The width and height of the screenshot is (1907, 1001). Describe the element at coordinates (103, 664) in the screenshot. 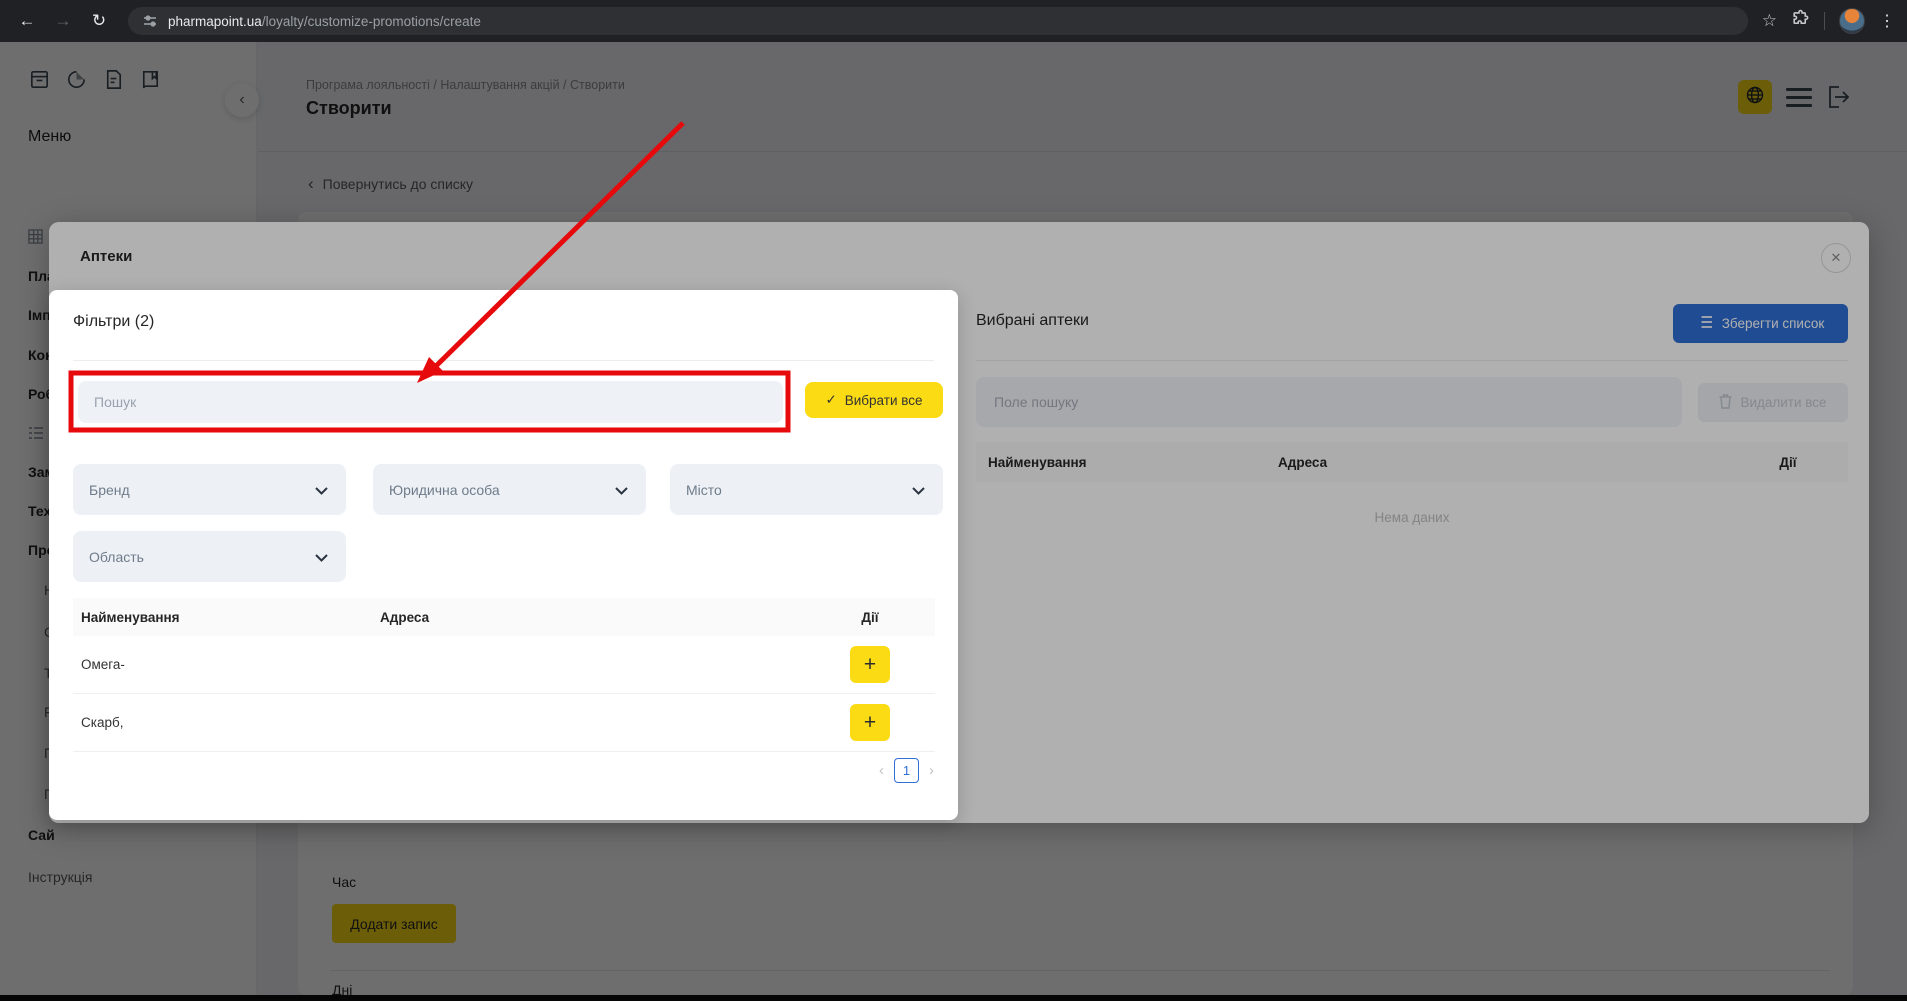

I see `pharmacy-name: Омега-` at that location.